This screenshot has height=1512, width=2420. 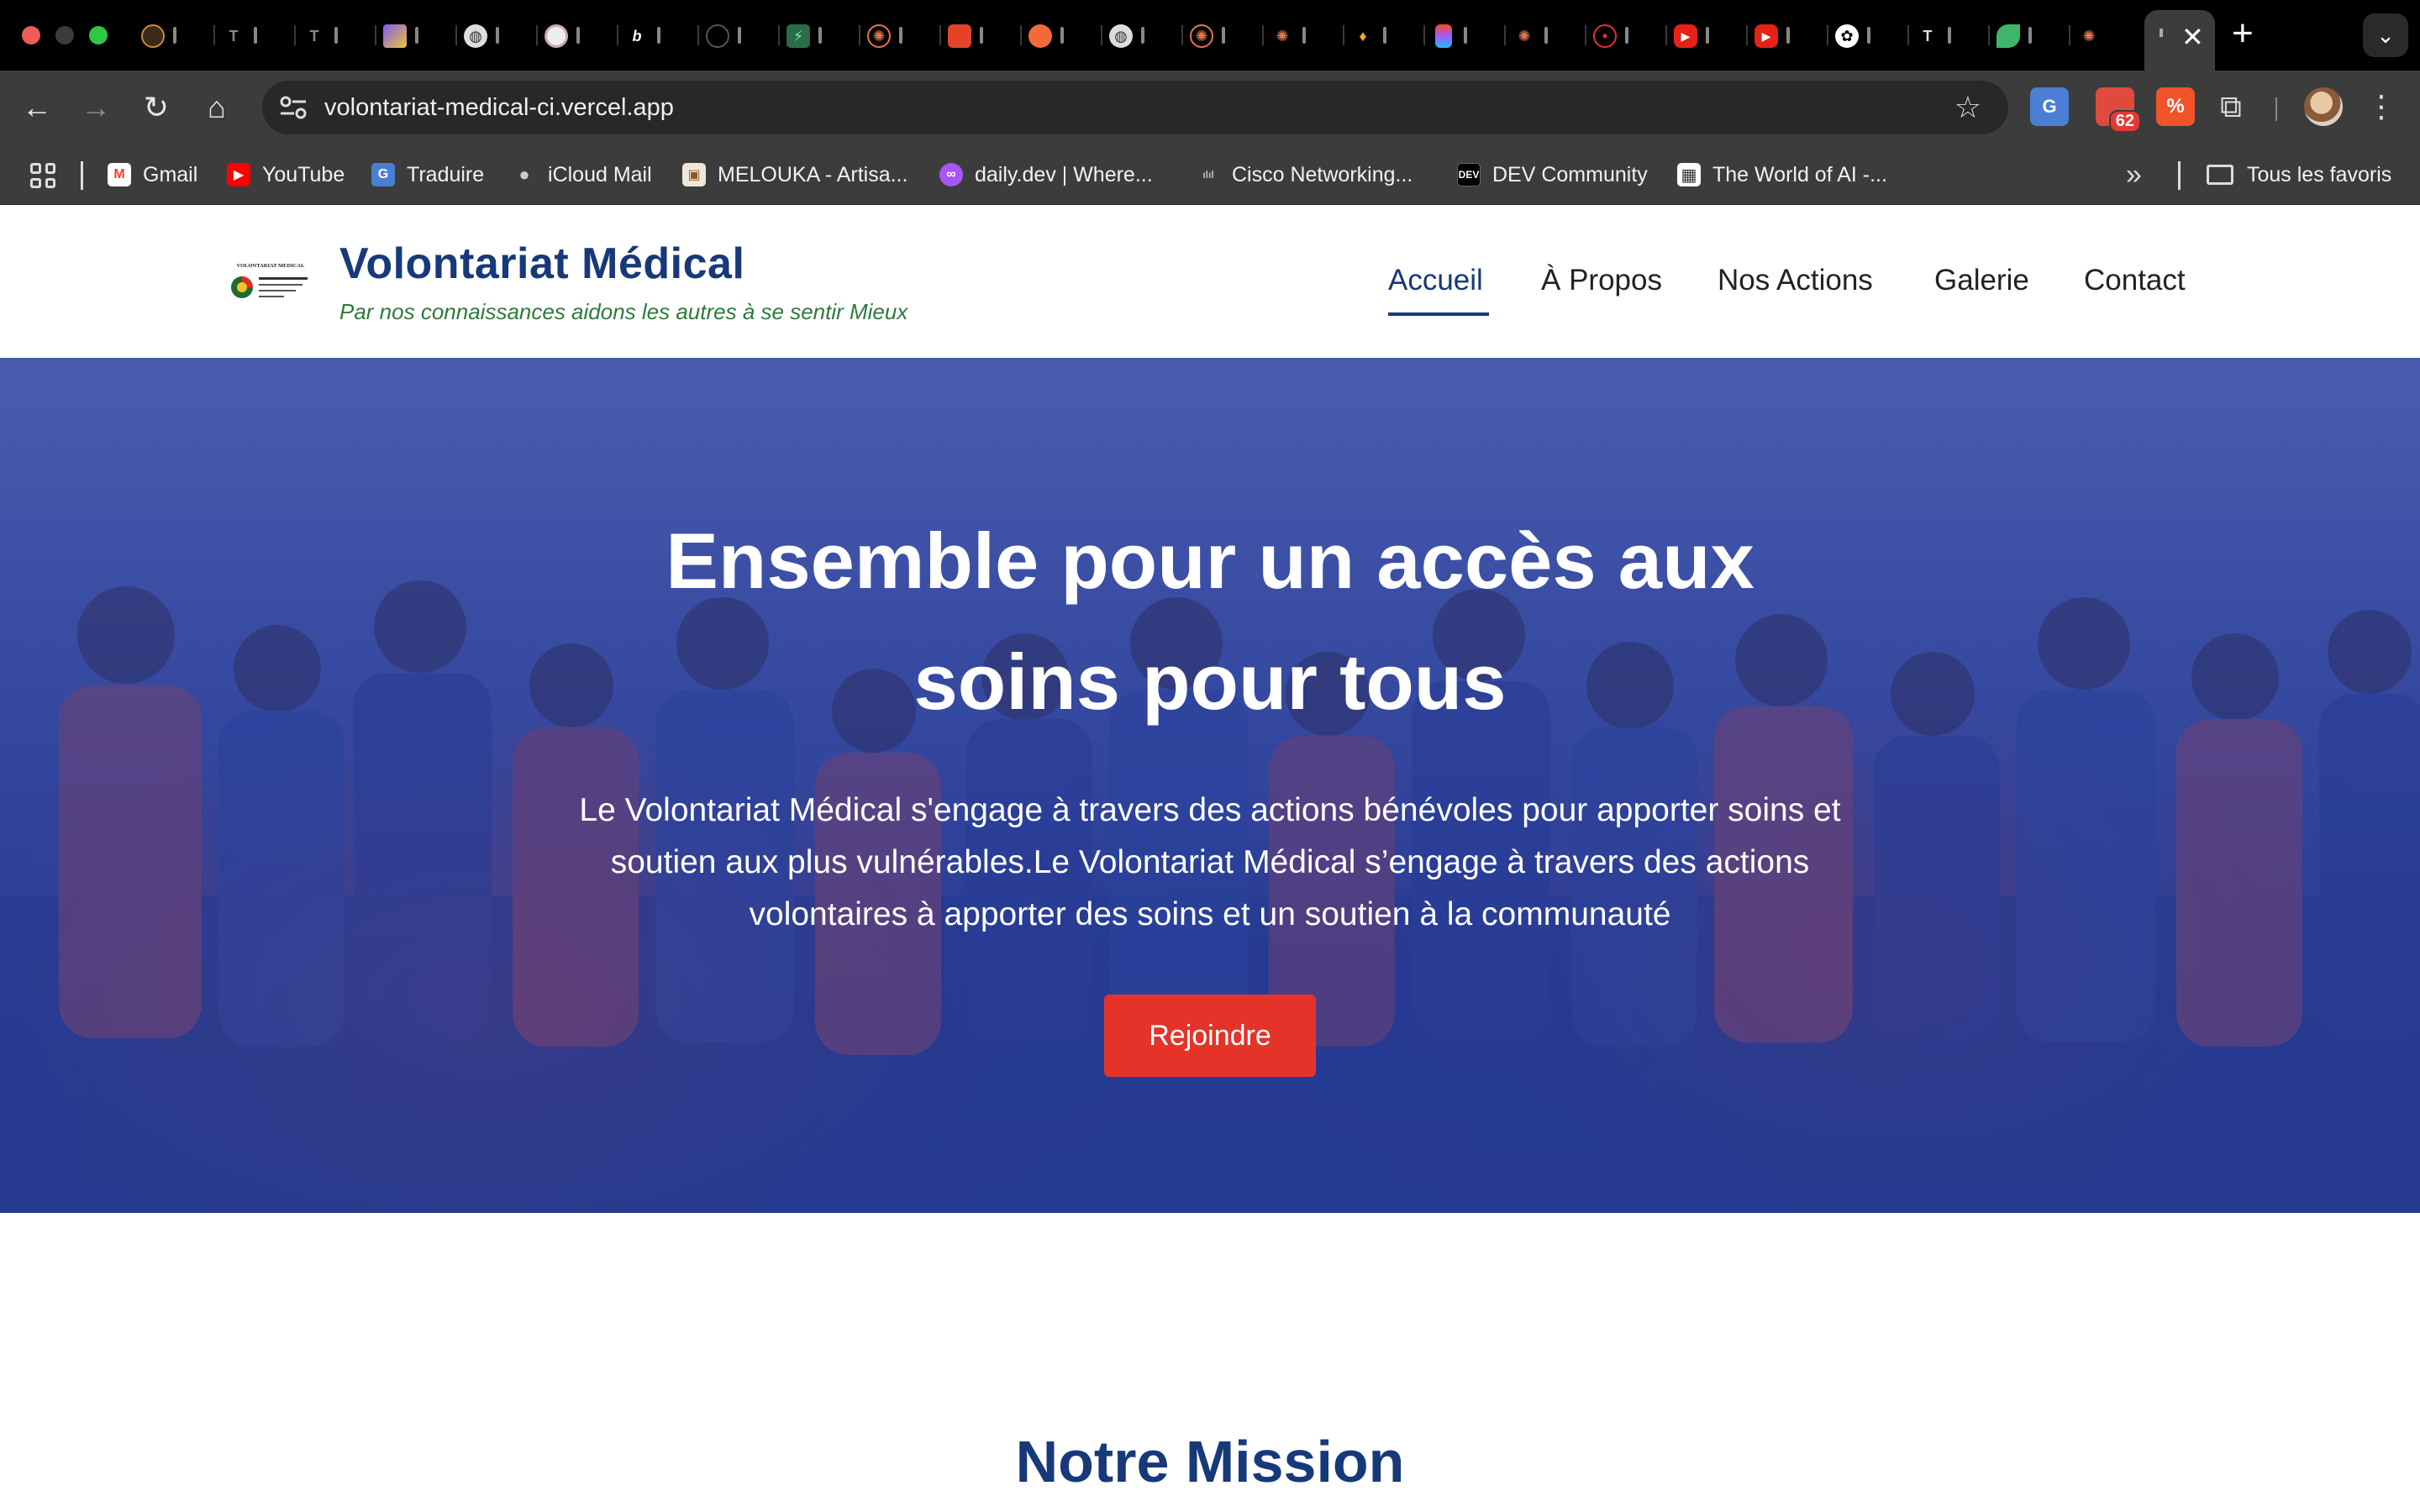 What do you see at coordinates (2220, 175) in the screenshot?
I see `folder-icon` at bounding box center [2220, 175].